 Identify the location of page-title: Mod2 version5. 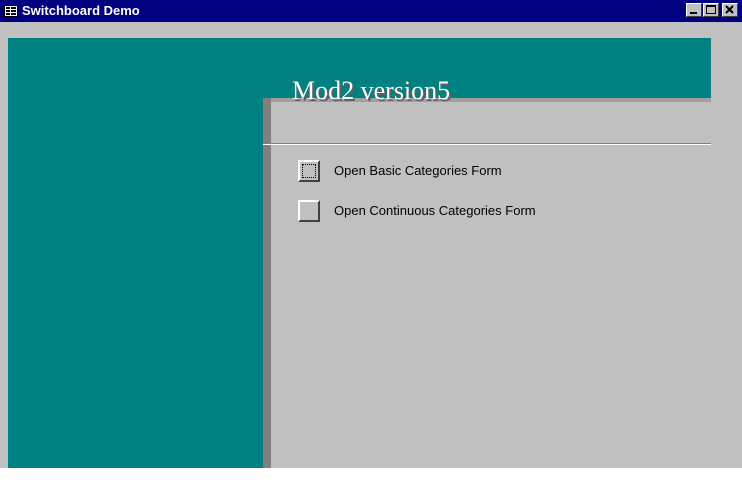
(371, 90).